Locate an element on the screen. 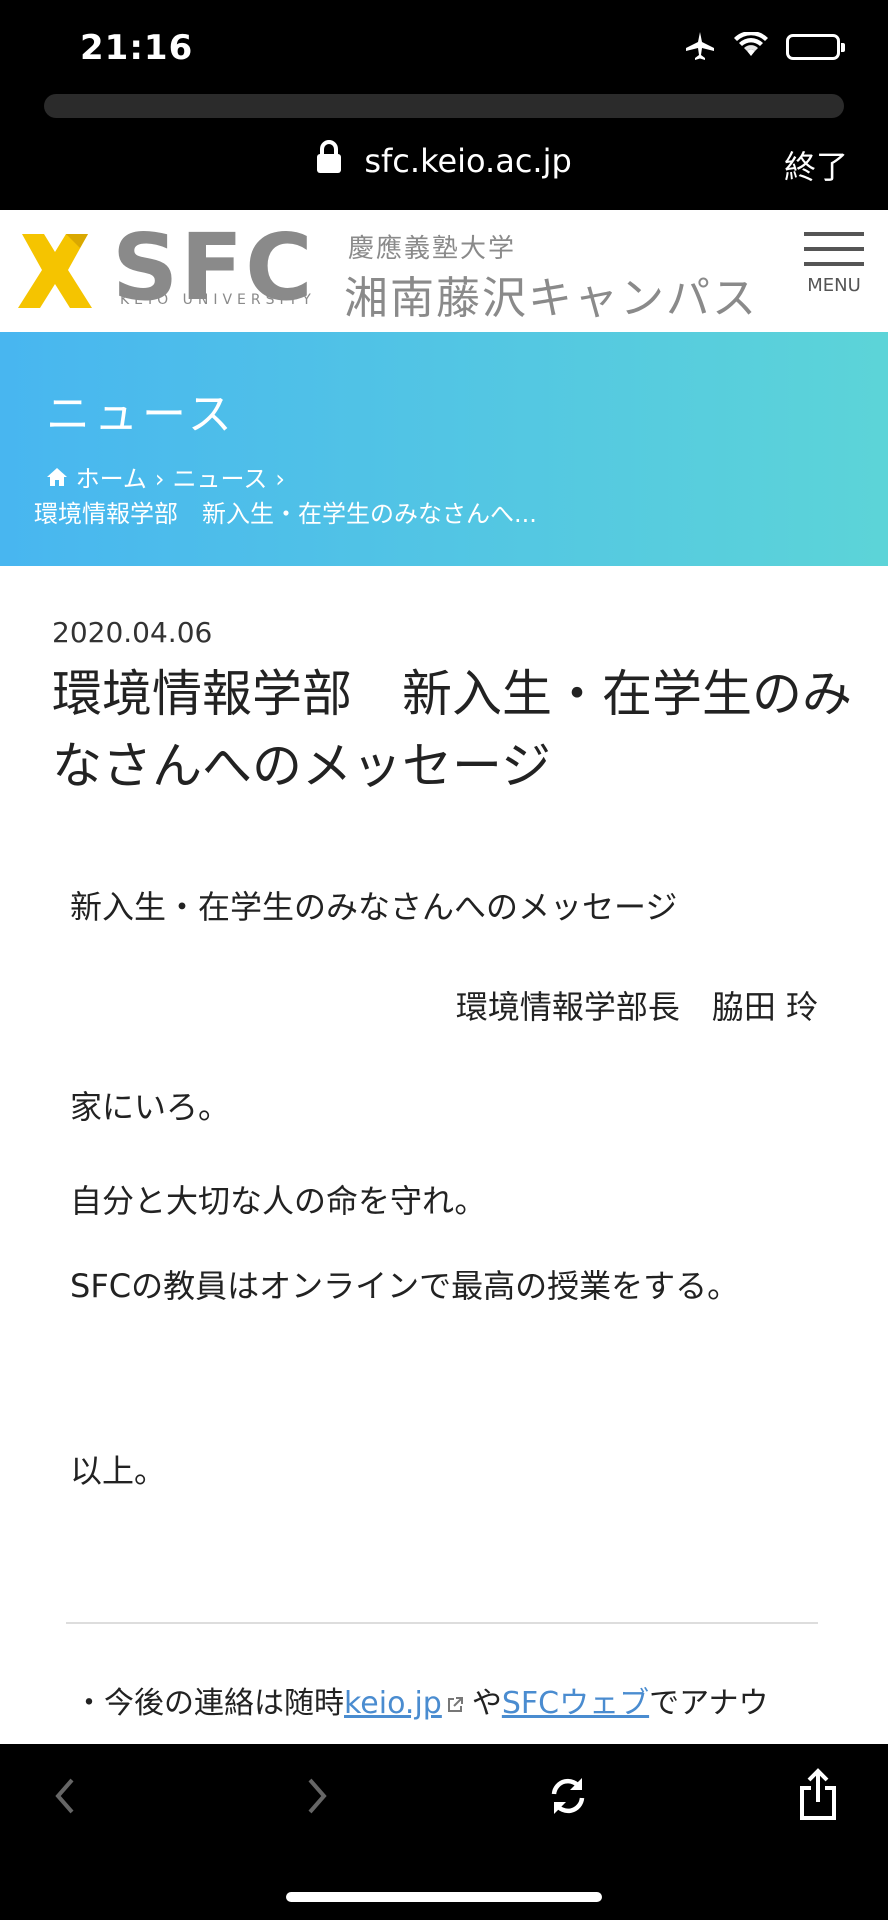 This screenshot has width=888, height=1920. forward-button is located at coordinates (317, 1798).